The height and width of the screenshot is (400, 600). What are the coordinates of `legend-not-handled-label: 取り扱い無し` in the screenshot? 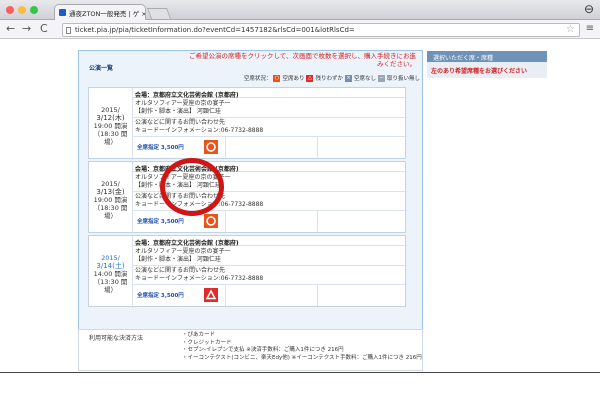 It's located at (403, 79).